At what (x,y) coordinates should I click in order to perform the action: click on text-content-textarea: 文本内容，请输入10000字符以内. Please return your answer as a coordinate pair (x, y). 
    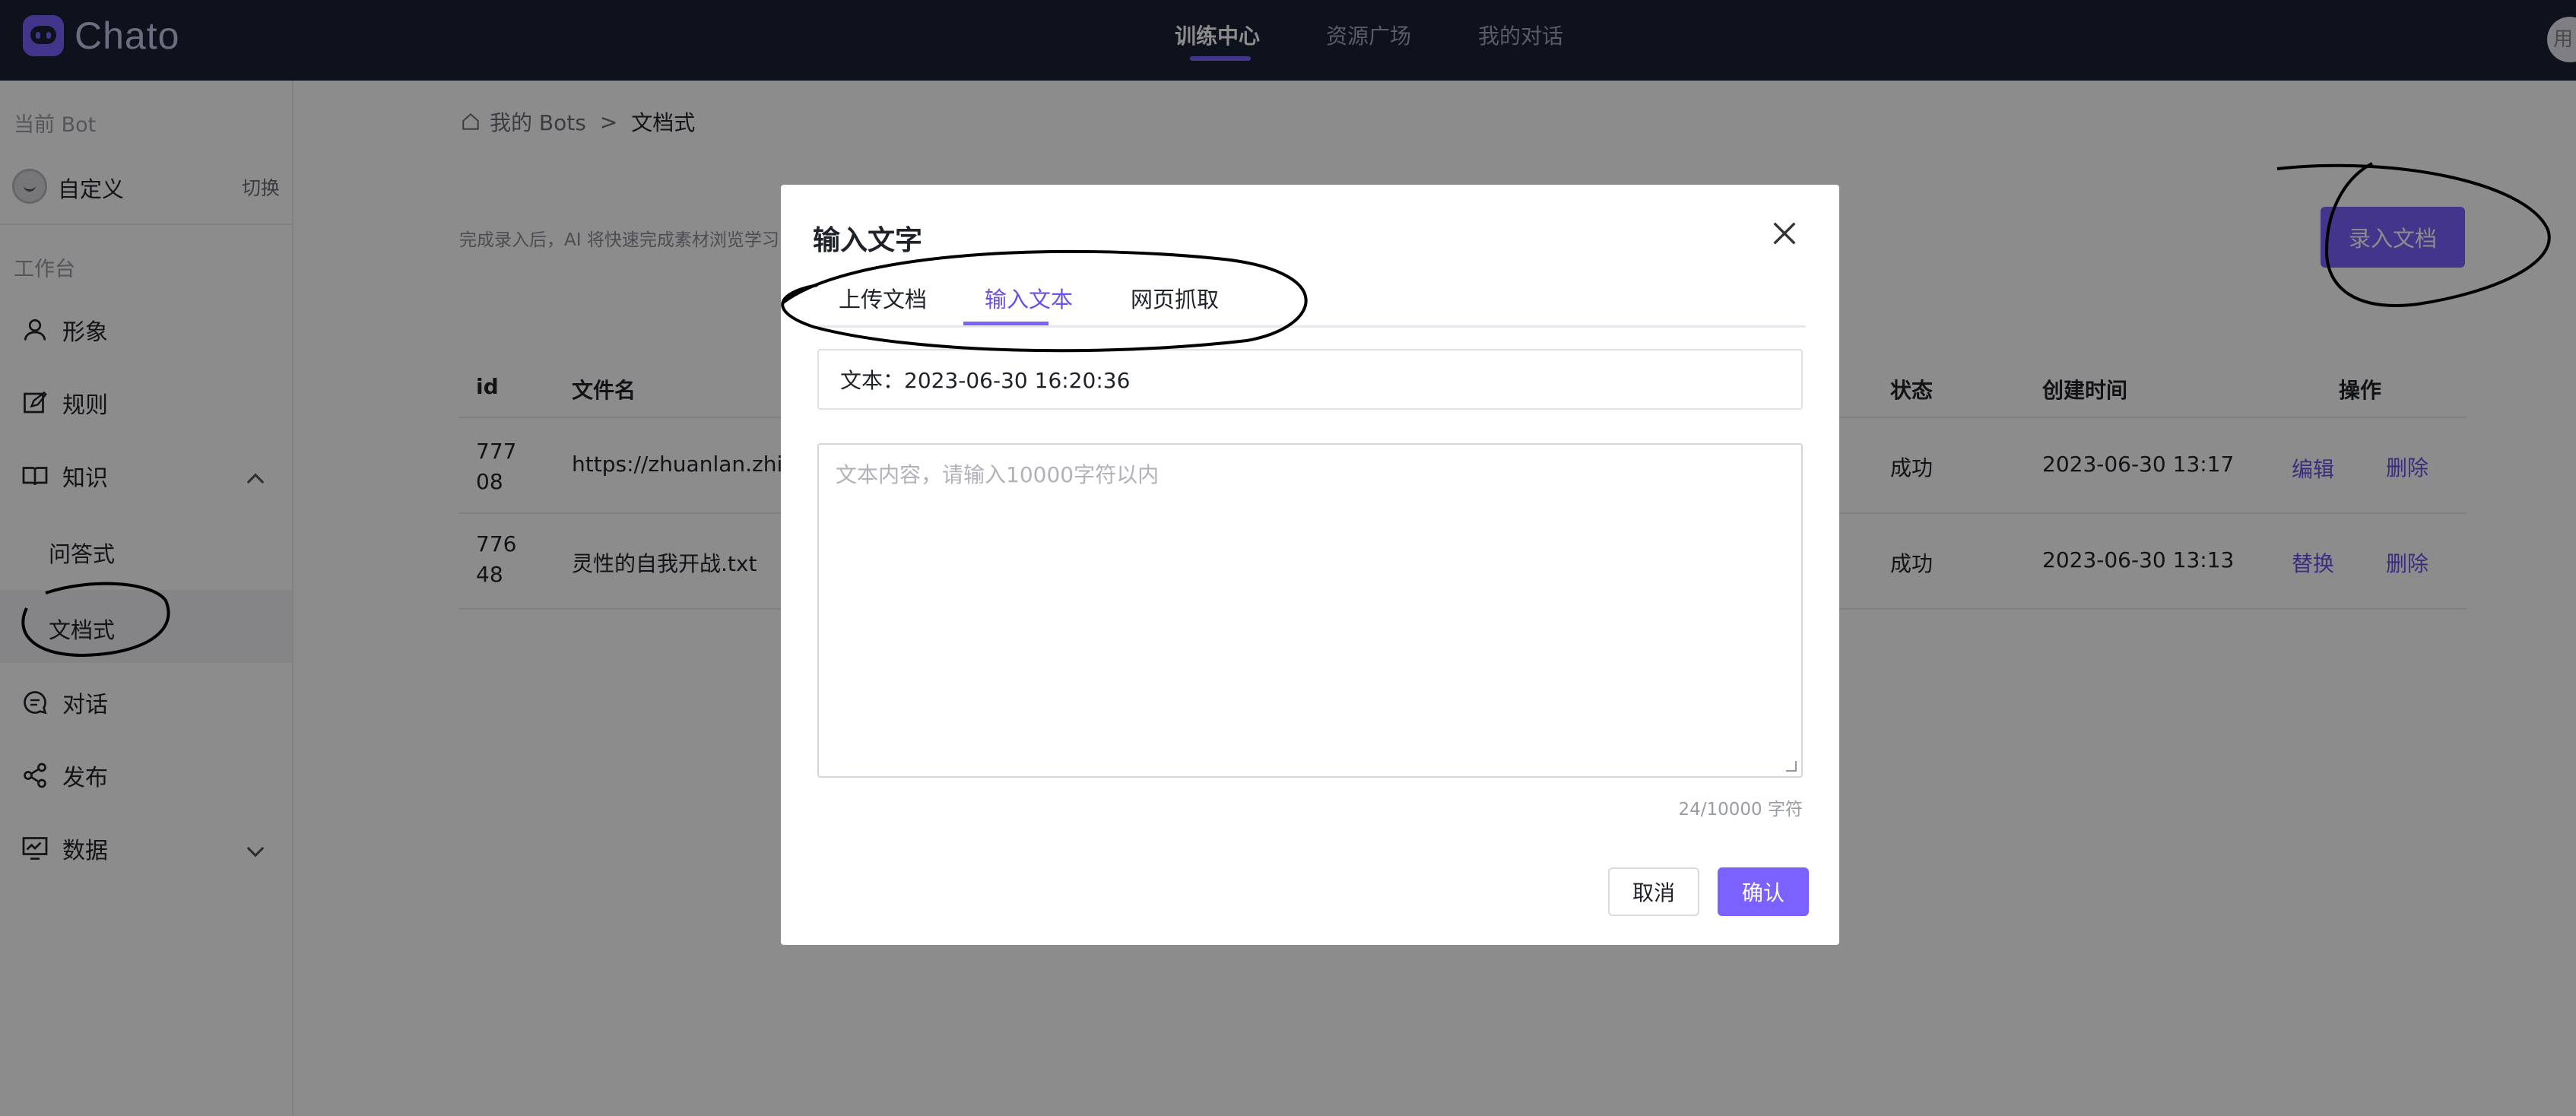
    Looking at the image, I should click on (1310, 610).